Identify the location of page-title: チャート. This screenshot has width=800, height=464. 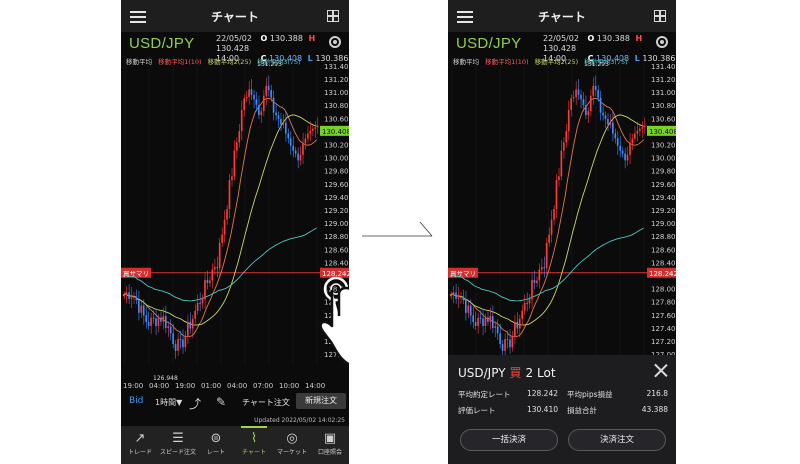
(562, 17).